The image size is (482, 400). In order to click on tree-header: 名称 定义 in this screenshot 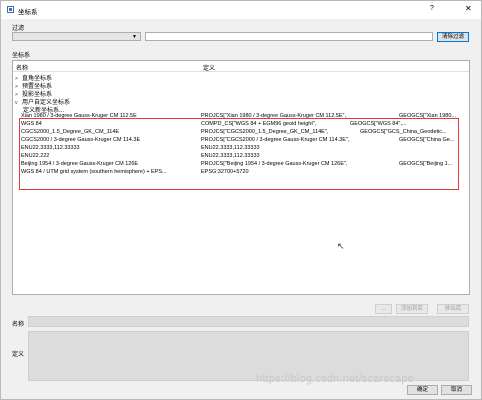, I will do `click(241, 66)`.